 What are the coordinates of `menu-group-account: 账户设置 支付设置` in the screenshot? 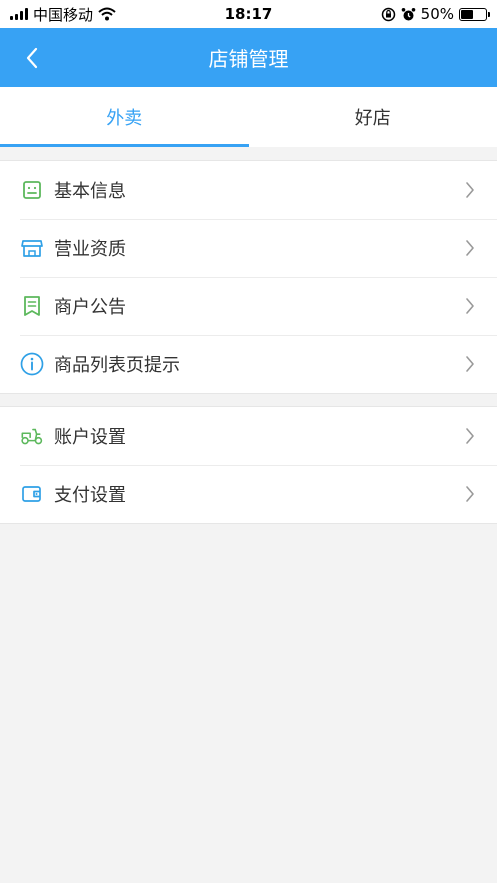 It's located at (248, 465).